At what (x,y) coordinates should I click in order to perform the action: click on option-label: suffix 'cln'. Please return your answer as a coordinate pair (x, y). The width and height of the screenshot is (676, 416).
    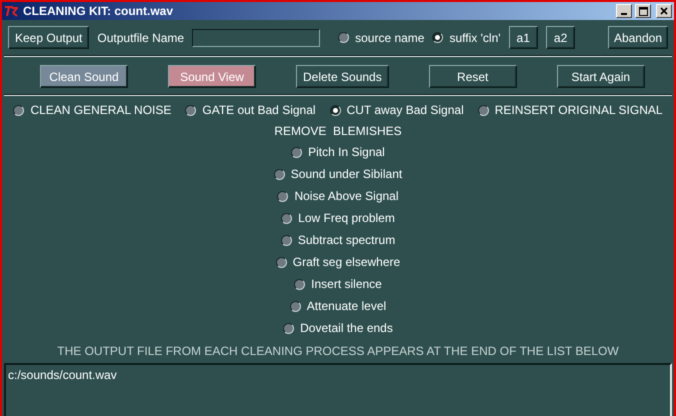
    Looking at the image, I should click on (475, 37).